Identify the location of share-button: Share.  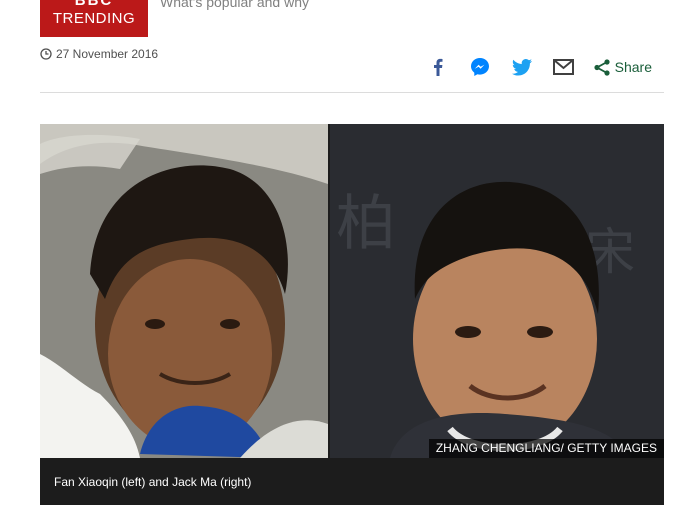
(623, 67).